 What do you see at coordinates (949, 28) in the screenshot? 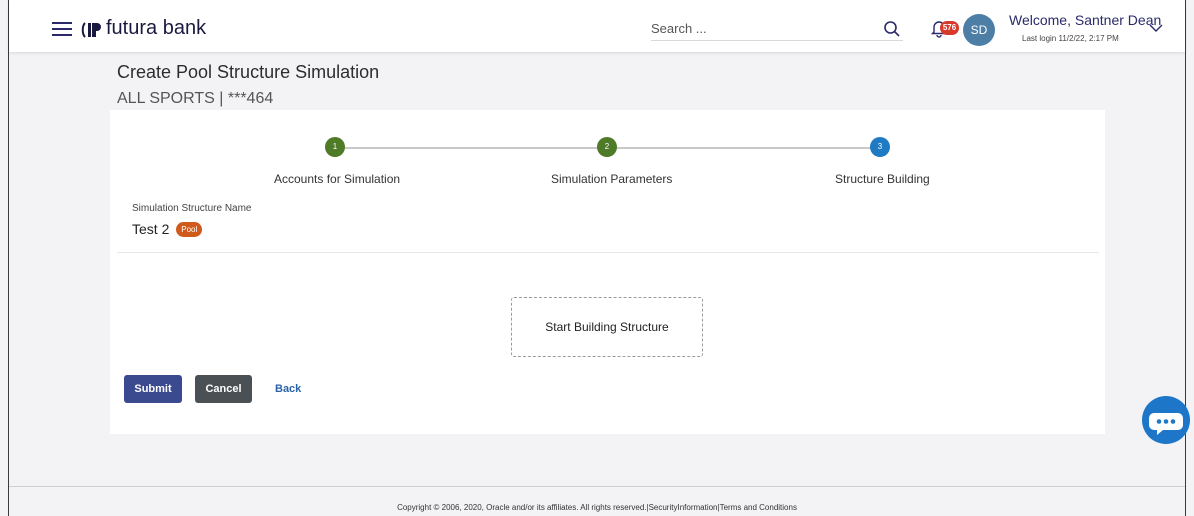
I see `notification-badge: 576` at bounding box center [949, 28].